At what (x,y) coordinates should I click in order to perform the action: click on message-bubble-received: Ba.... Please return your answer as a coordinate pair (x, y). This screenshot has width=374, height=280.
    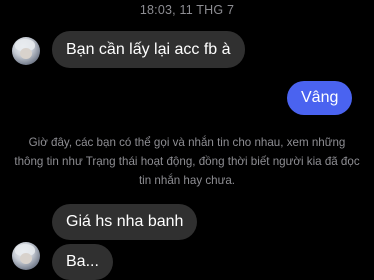
    Looking at the image, I should click on (82, 262).